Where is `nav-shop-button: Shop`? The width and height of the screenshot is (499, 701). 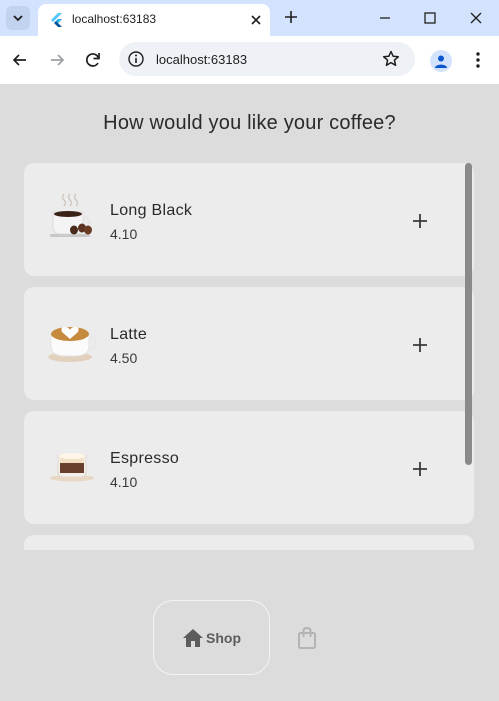
nav-shop-button: Shop is located at coordinates (211, 637).